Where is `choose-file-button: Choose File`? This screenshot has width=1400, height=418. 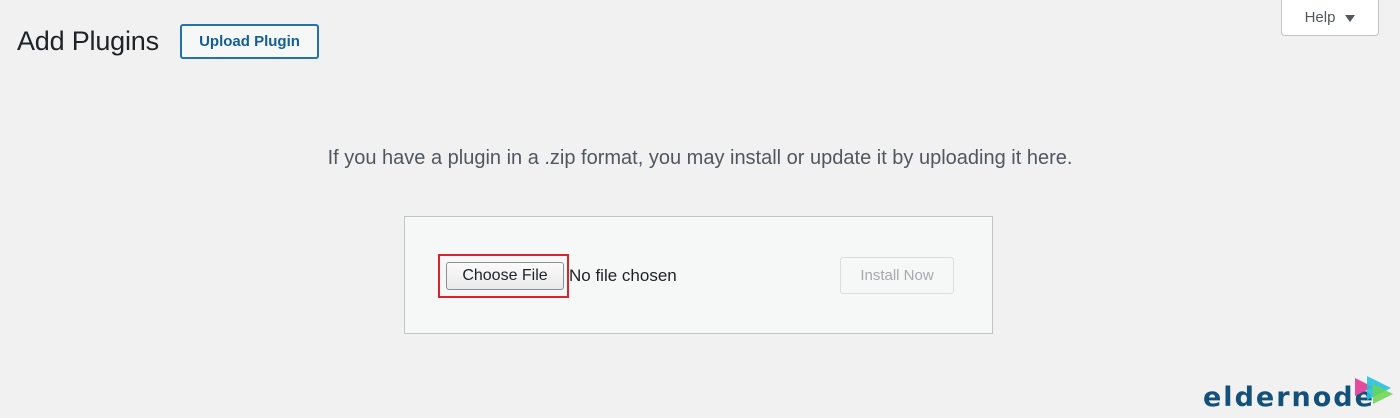
choose-file-button: Choose File is located at coordinates (505, 276).